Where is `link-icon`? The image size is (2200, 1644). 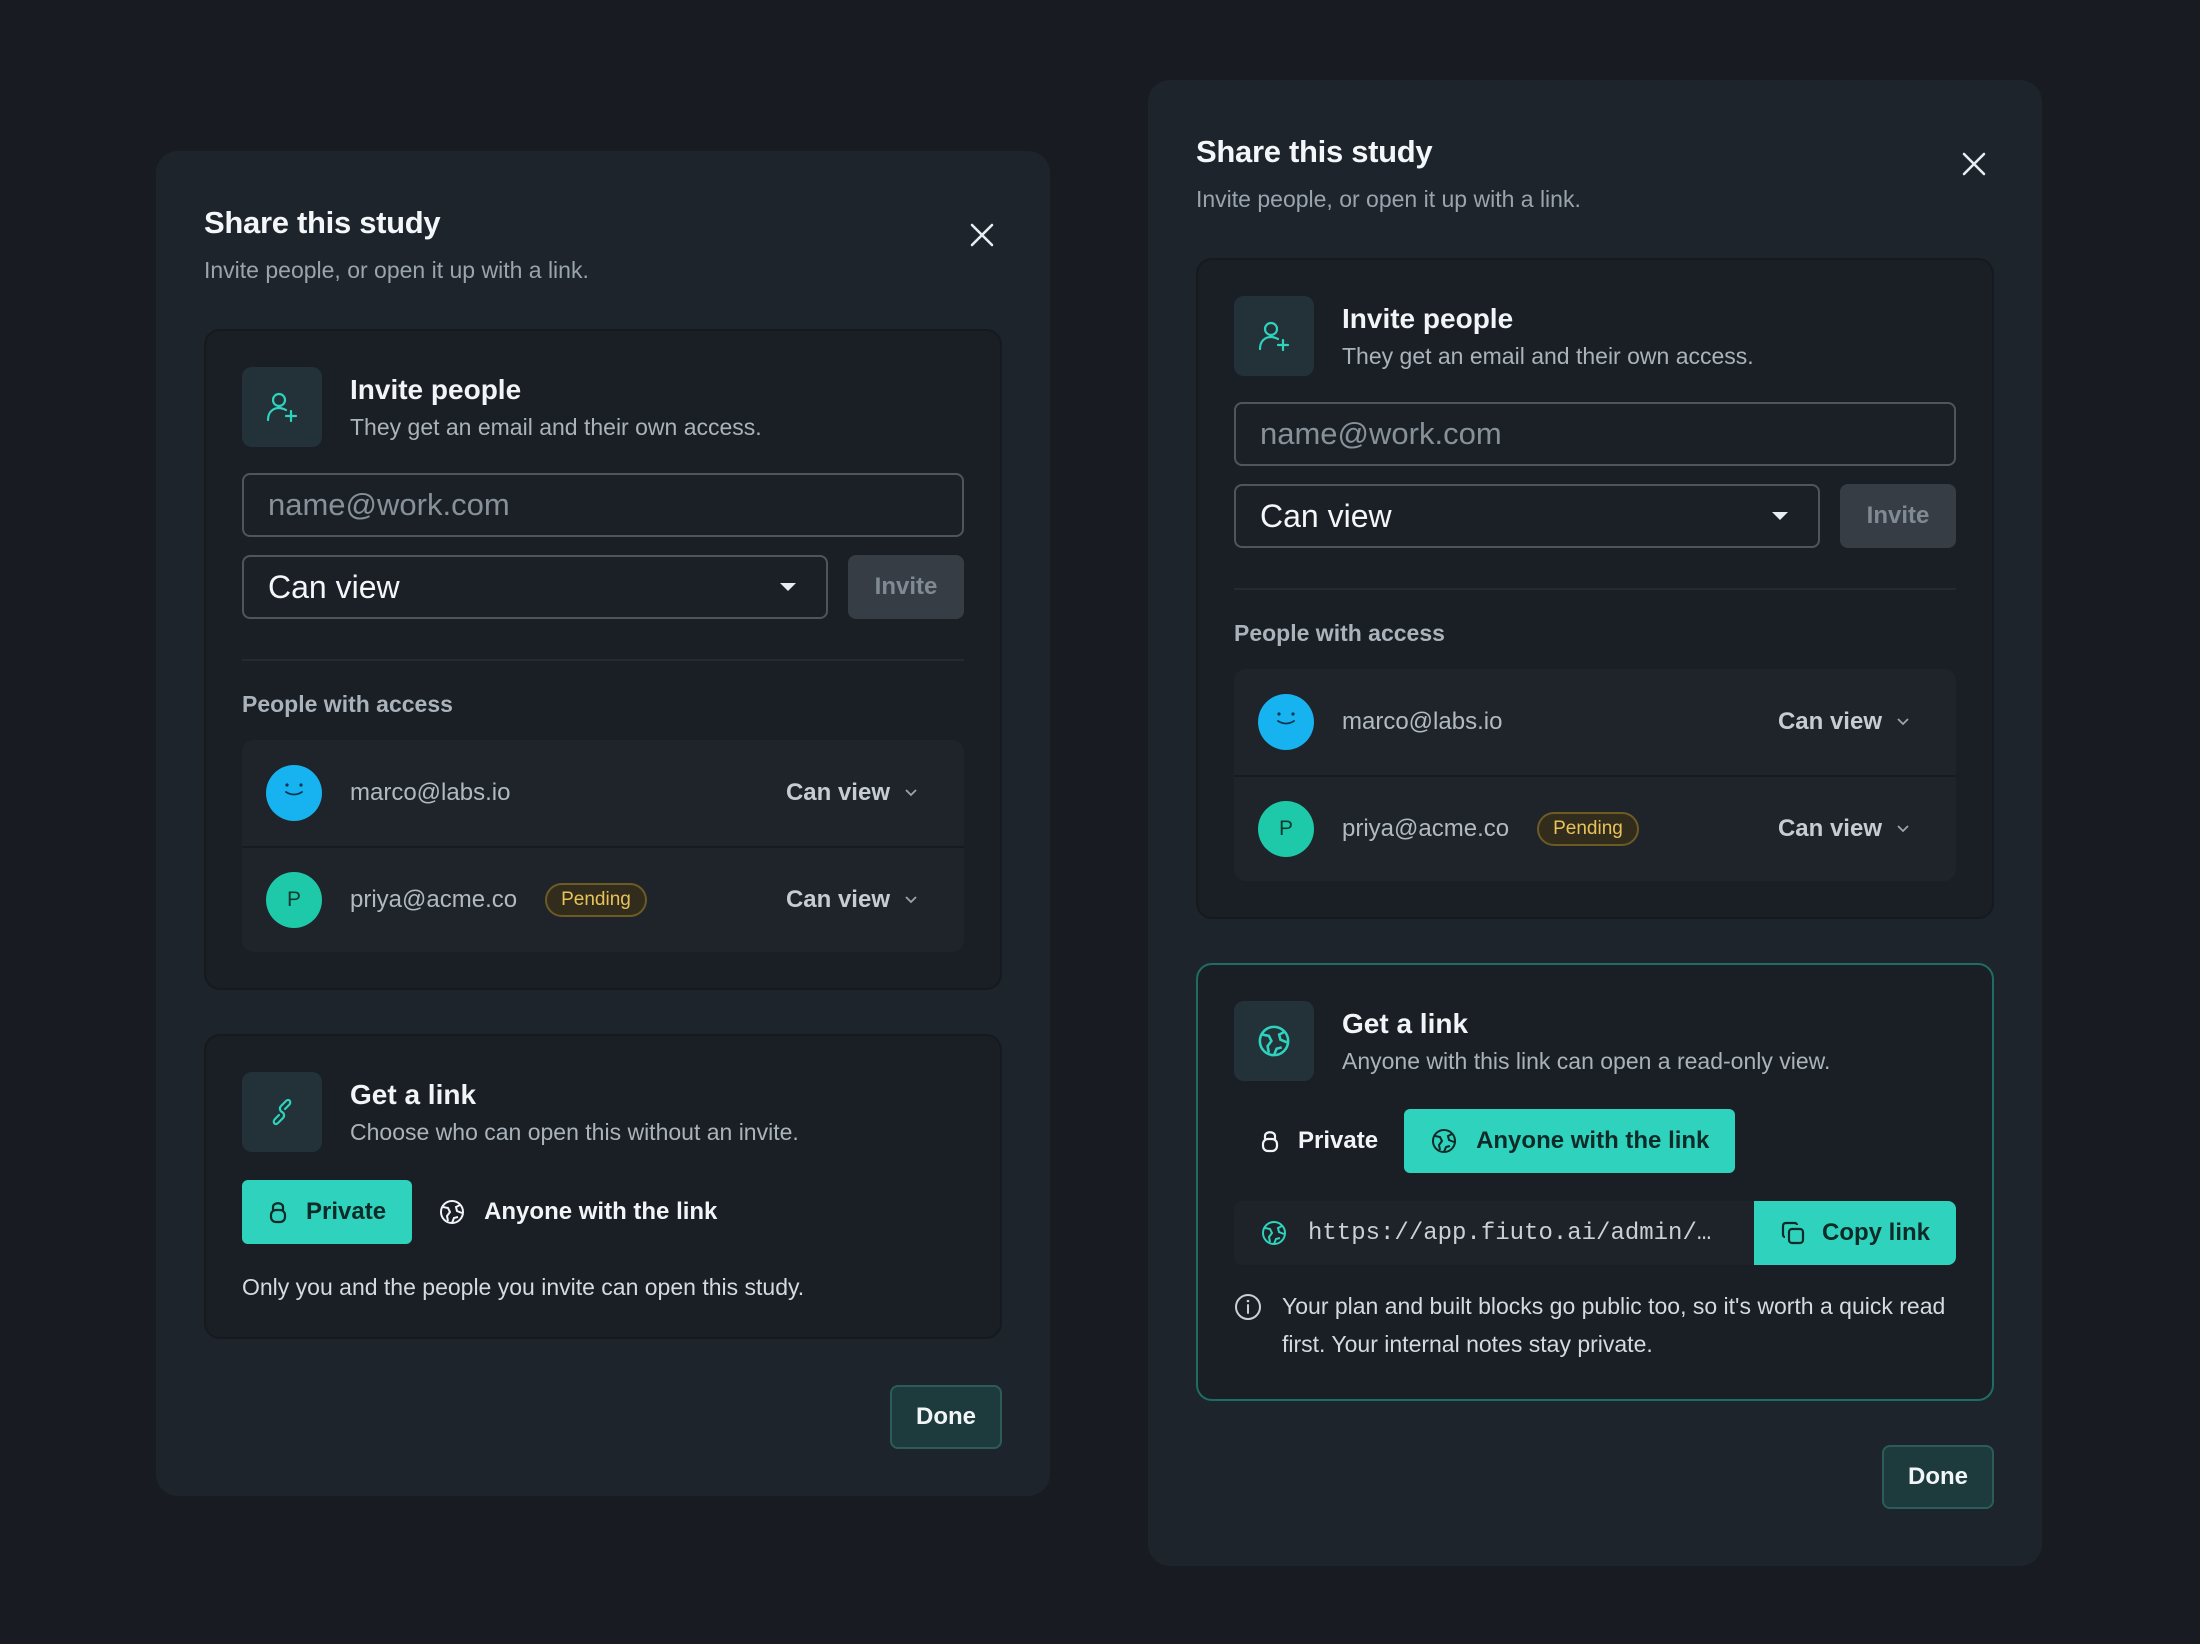 link-icon is located at coordinates (282, 1112).